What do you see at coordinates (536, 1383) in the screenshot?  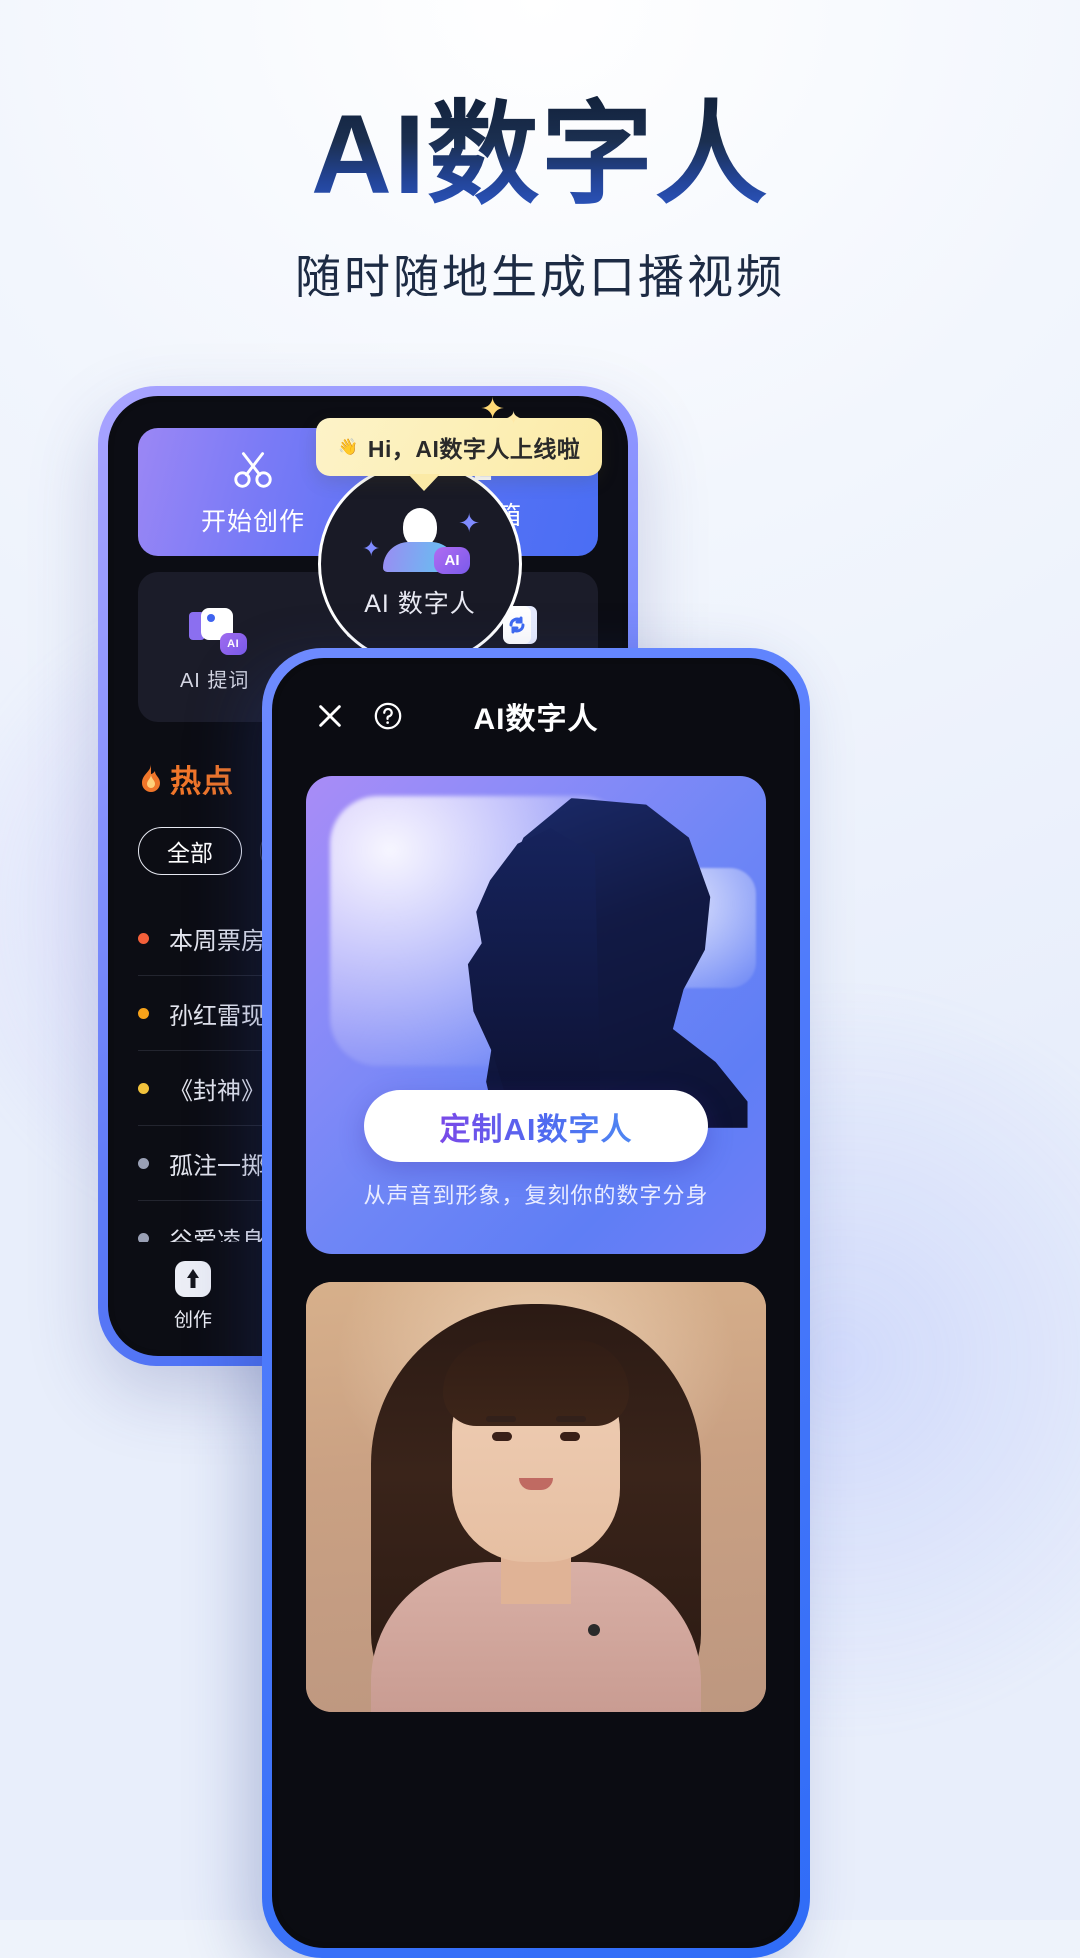 I see `presenter-bangs` at bounding box center [536, 1383].